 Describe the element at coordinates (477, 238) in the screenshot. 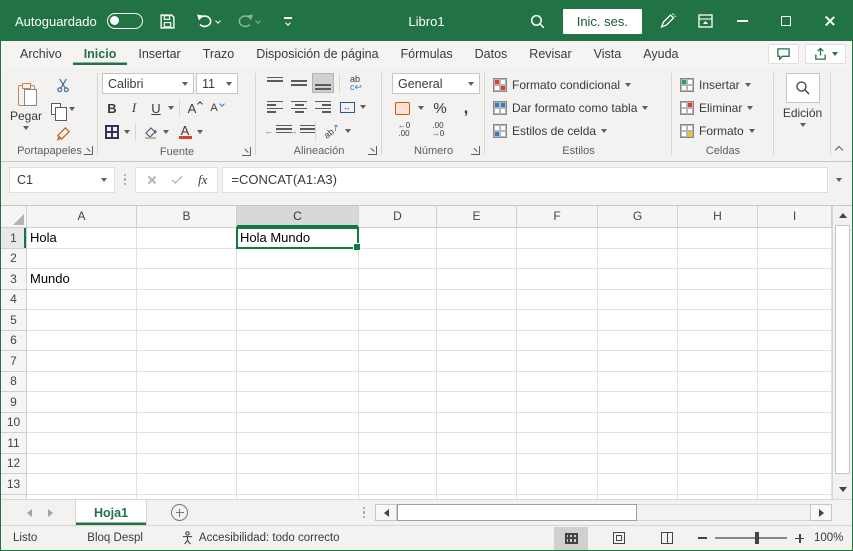

I see `cell-E1` at that location.